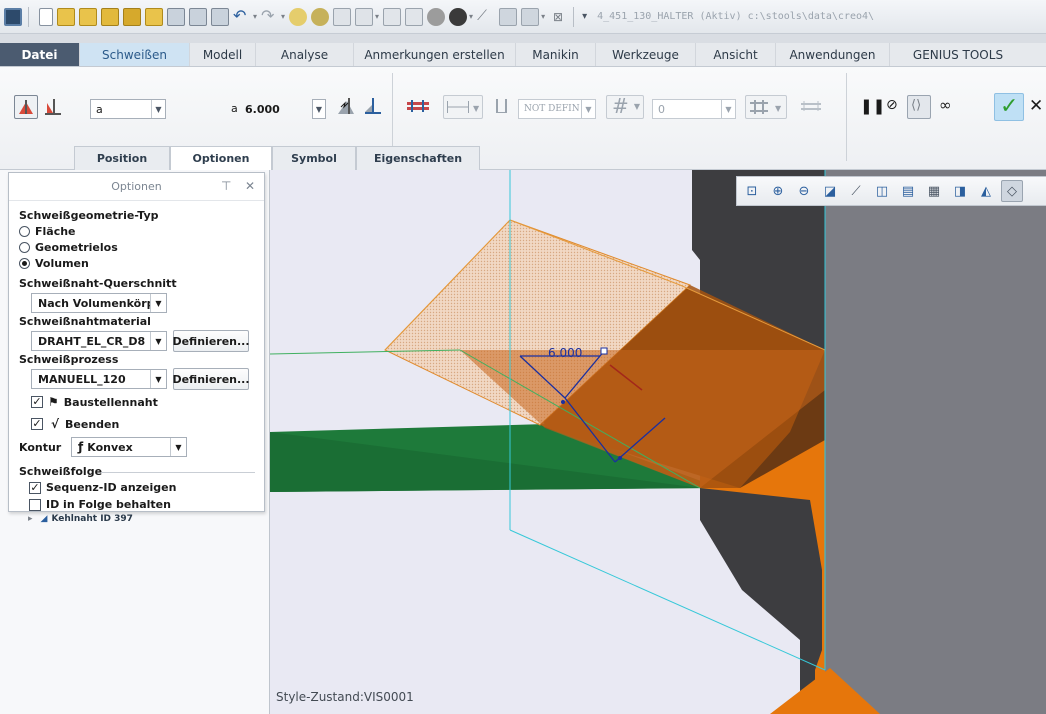 This screenshot has height=714, width=1046. What do you see at coordinates (66, 16) in the screenshot?
I see `open-icon` at bounding box center [66, 16].